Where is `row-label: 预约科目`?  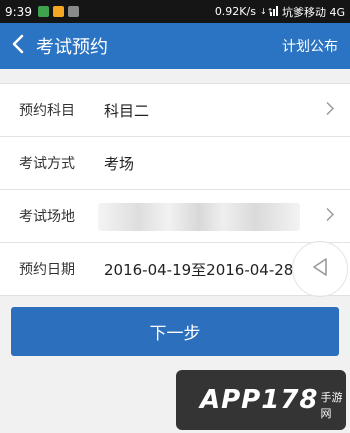
row-label: 预约科目 is located at coordinates (47, 111).